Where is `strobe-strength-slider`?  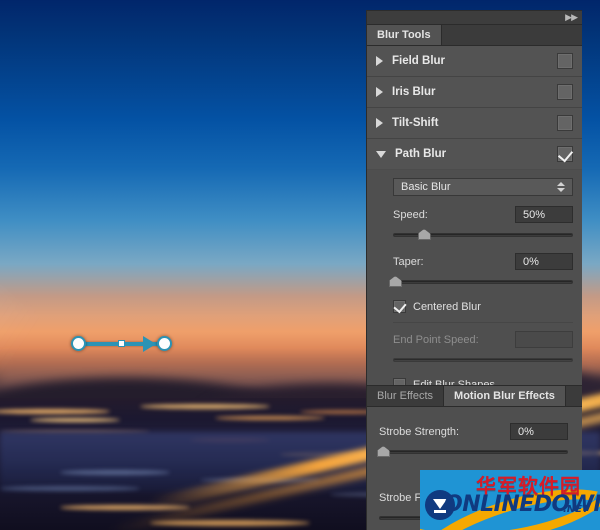
strobe-strength-slider is located at coordinates (472, 452).